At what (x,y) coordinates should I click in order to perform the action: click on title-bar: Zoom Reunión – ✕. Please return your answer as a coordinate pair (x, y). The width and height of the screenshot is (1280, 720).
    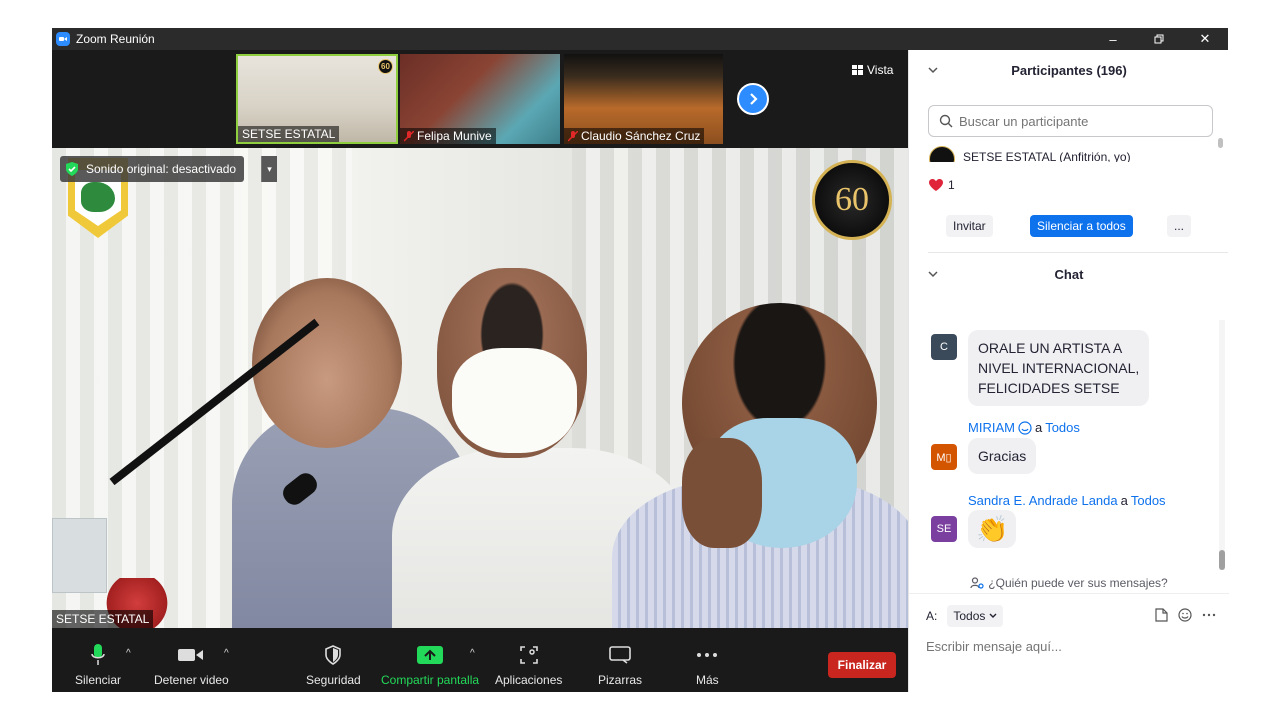
    Looking at the image, I should click on (640, 39).